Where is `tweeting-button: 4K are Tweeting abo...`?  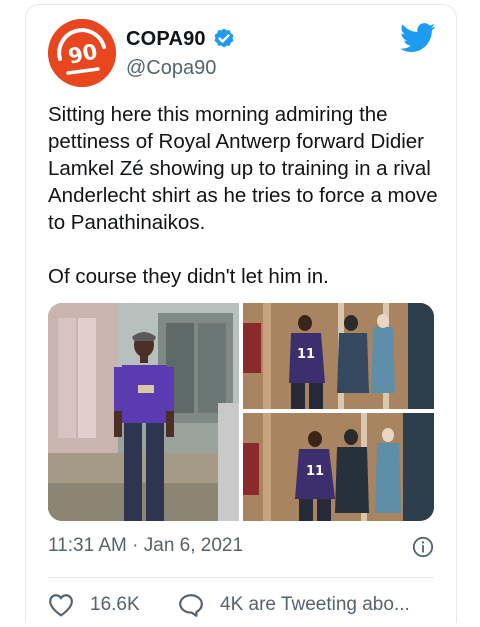 tweeting-button: 4K are Tweeting abo... is located at coordinates (294, 605).